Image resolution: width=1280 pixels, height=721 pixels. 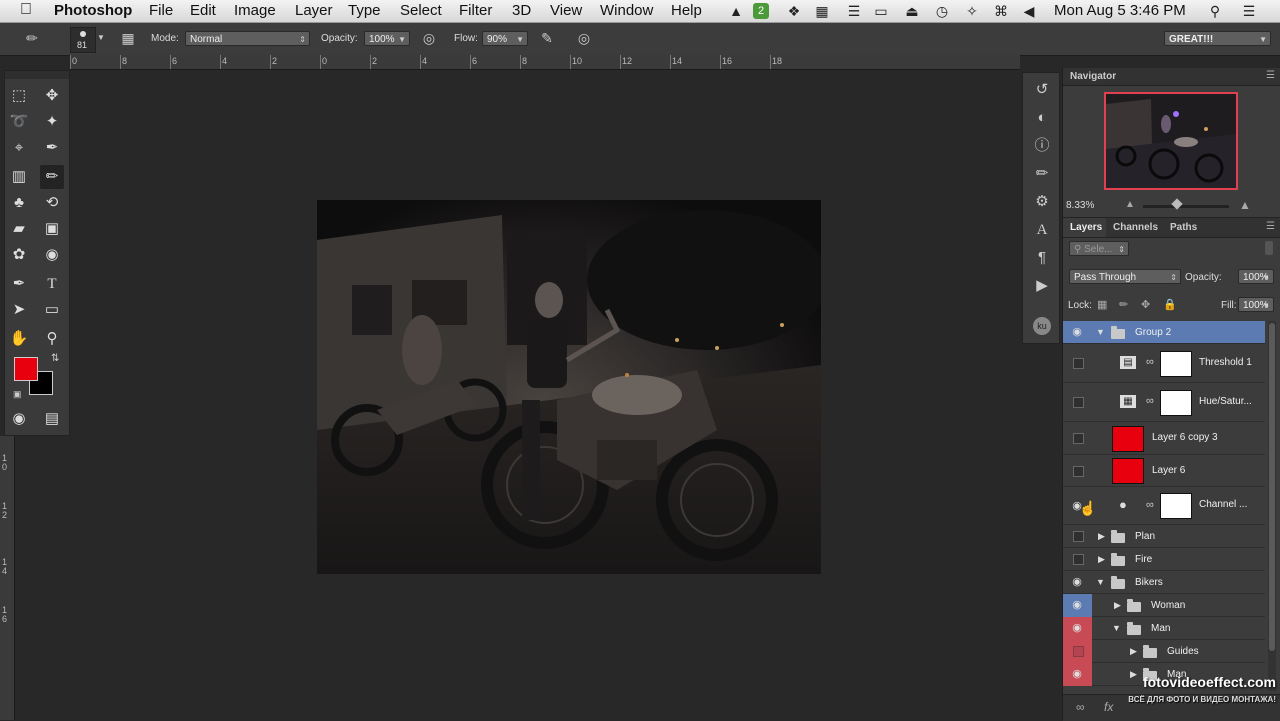 What do you see at coordinates (1042, 326) in the screenshot?
I see `kuler-panel-icon: ku` at bounding box center [1042, 326].